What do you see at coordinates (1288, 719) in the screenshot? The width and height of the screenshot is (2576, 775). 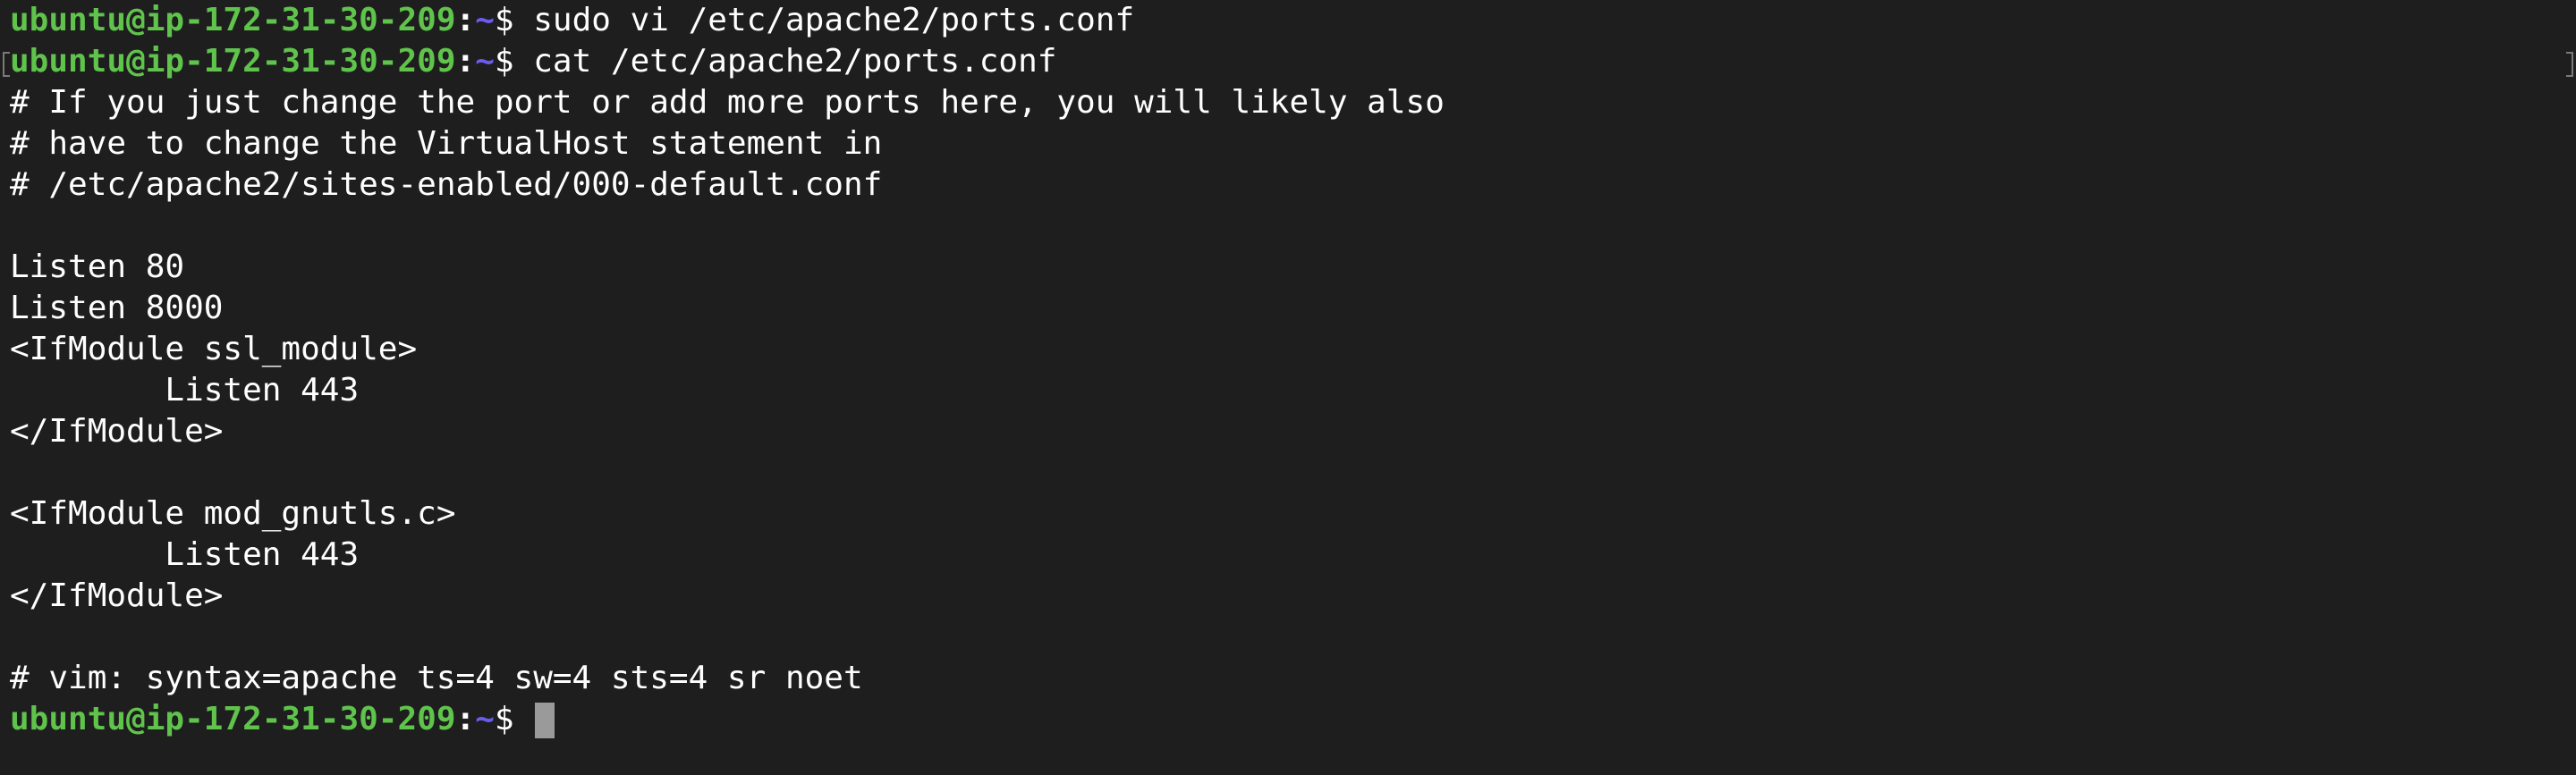 I see `prompt-line-active: ubuntu@ip-172-31-30-209:~$` at bounding box center [1288, 719].